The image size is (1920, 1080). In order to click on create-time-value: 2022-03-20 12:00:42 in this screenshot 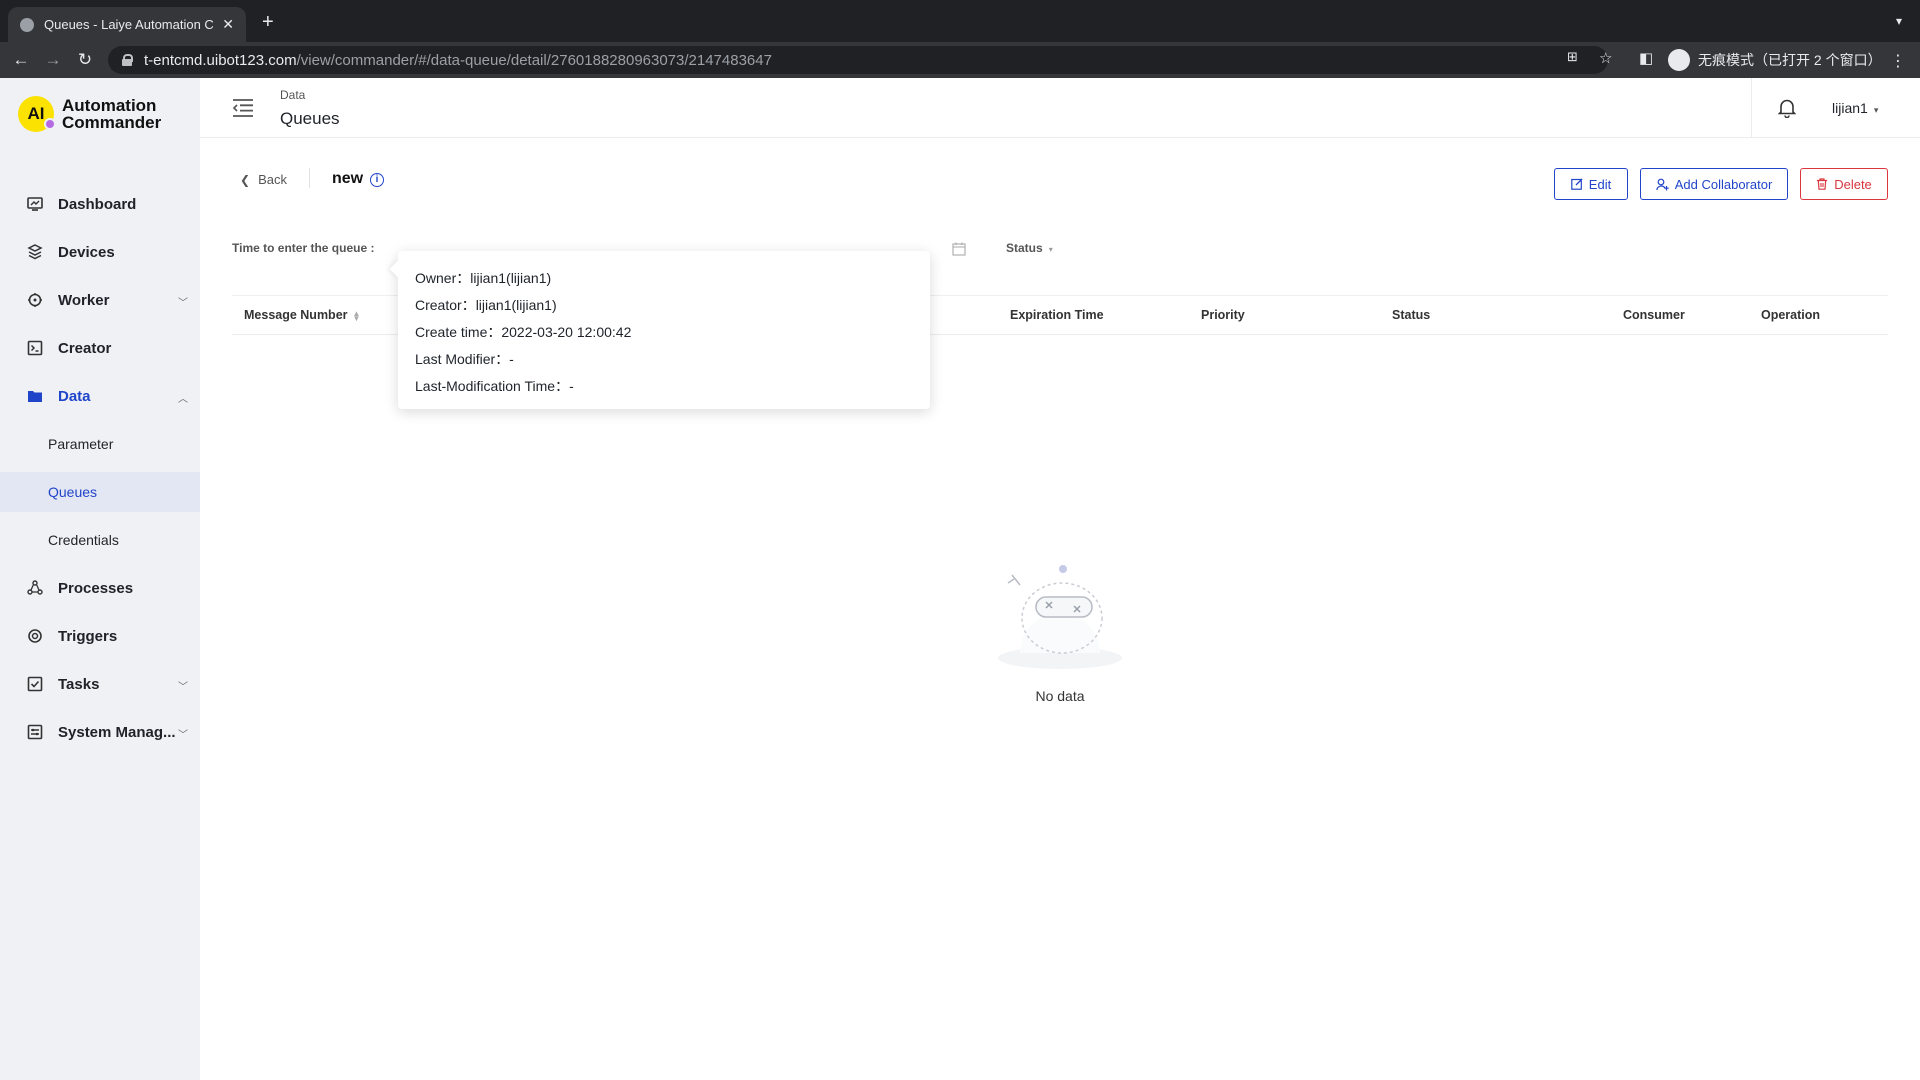, I will do `click(566, 332)`.